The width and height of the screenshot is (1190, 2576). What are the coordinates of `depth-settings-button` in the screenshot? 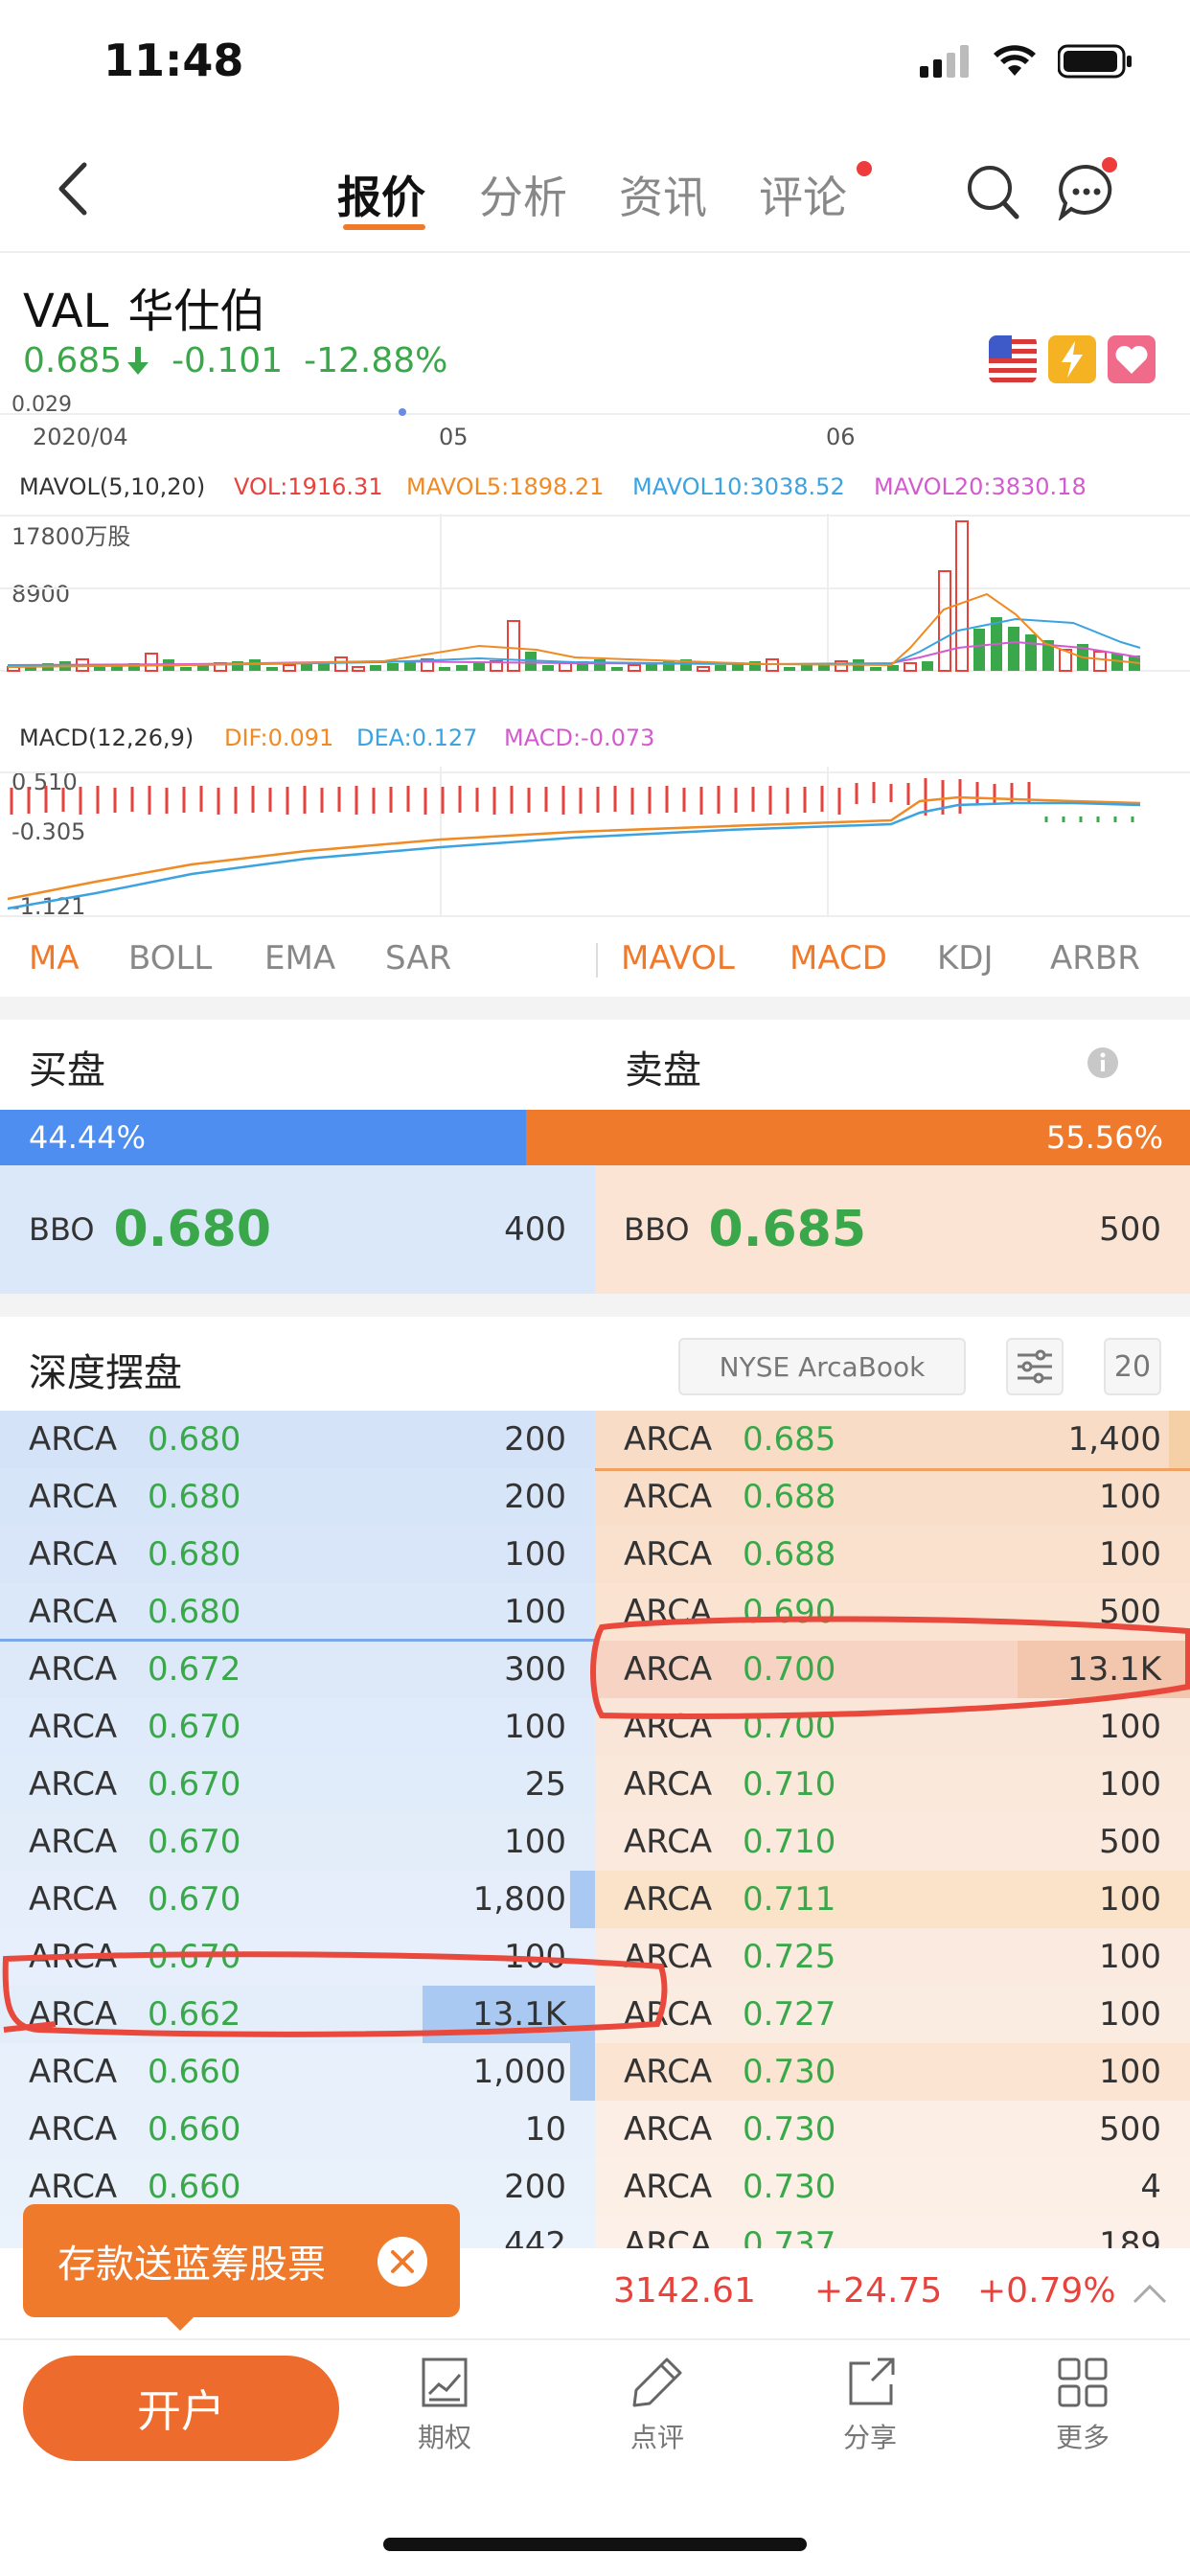 It's located at (1035, 1366).